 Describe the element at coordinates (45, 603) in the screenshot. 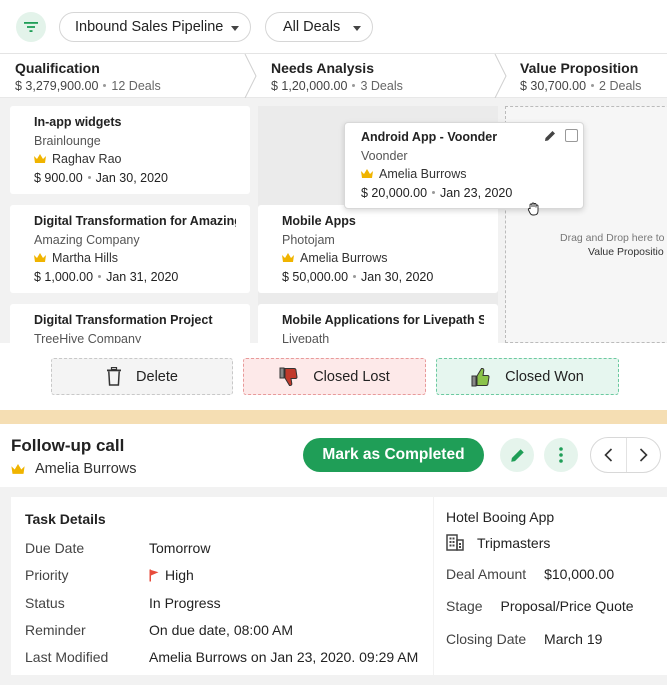

I see `detail-label: Status` at that location.